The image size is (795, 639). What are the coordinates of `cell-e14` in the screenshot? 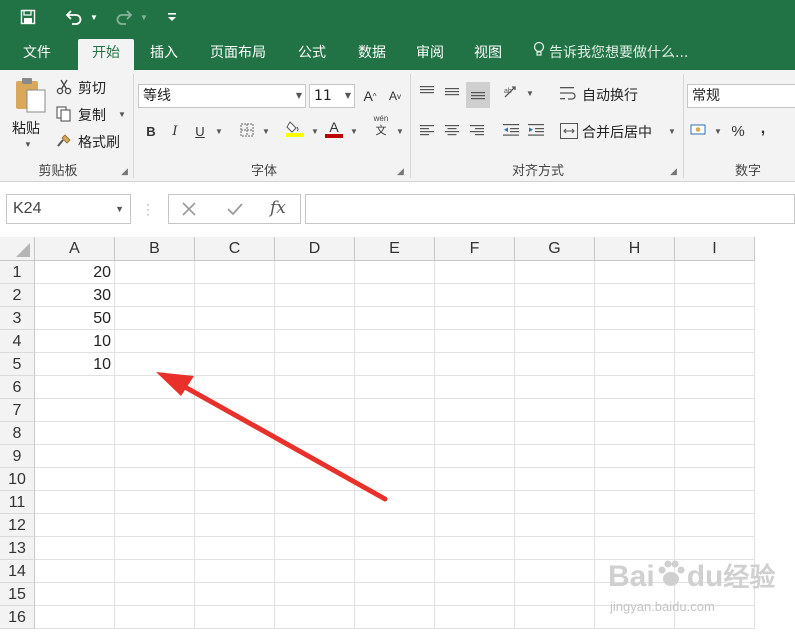 It's located at (395, 571).